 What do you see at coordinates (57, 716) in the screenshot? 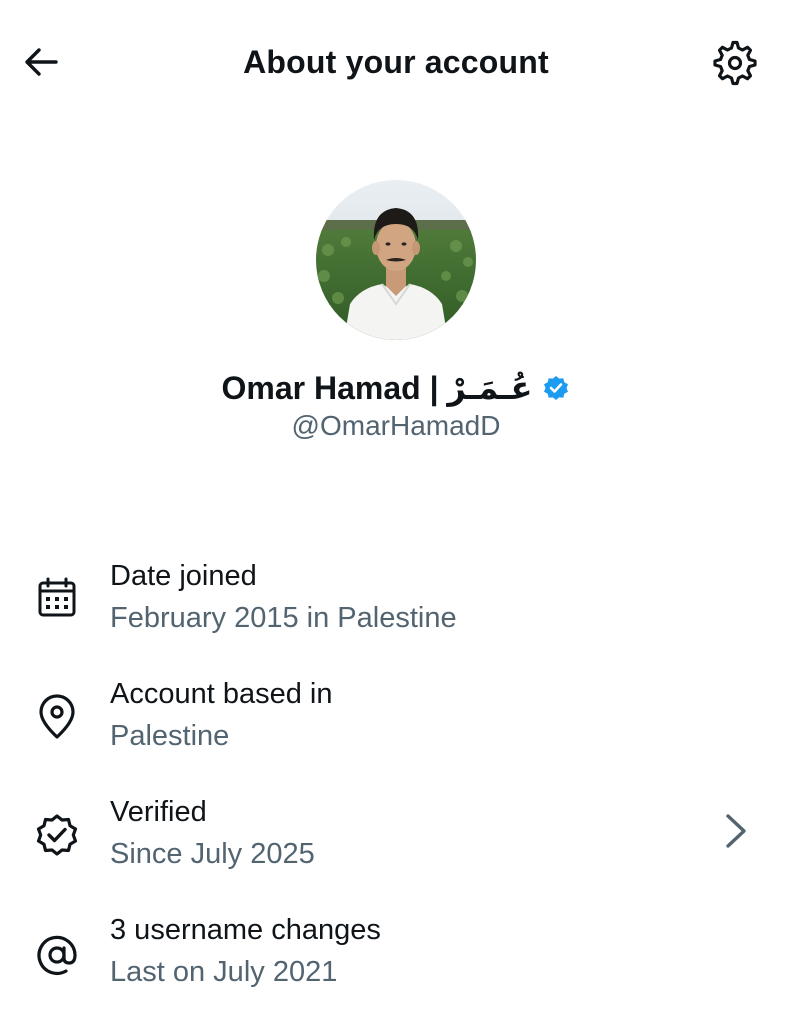
I see `location-pin-icon` at bounding box center [57, 716].